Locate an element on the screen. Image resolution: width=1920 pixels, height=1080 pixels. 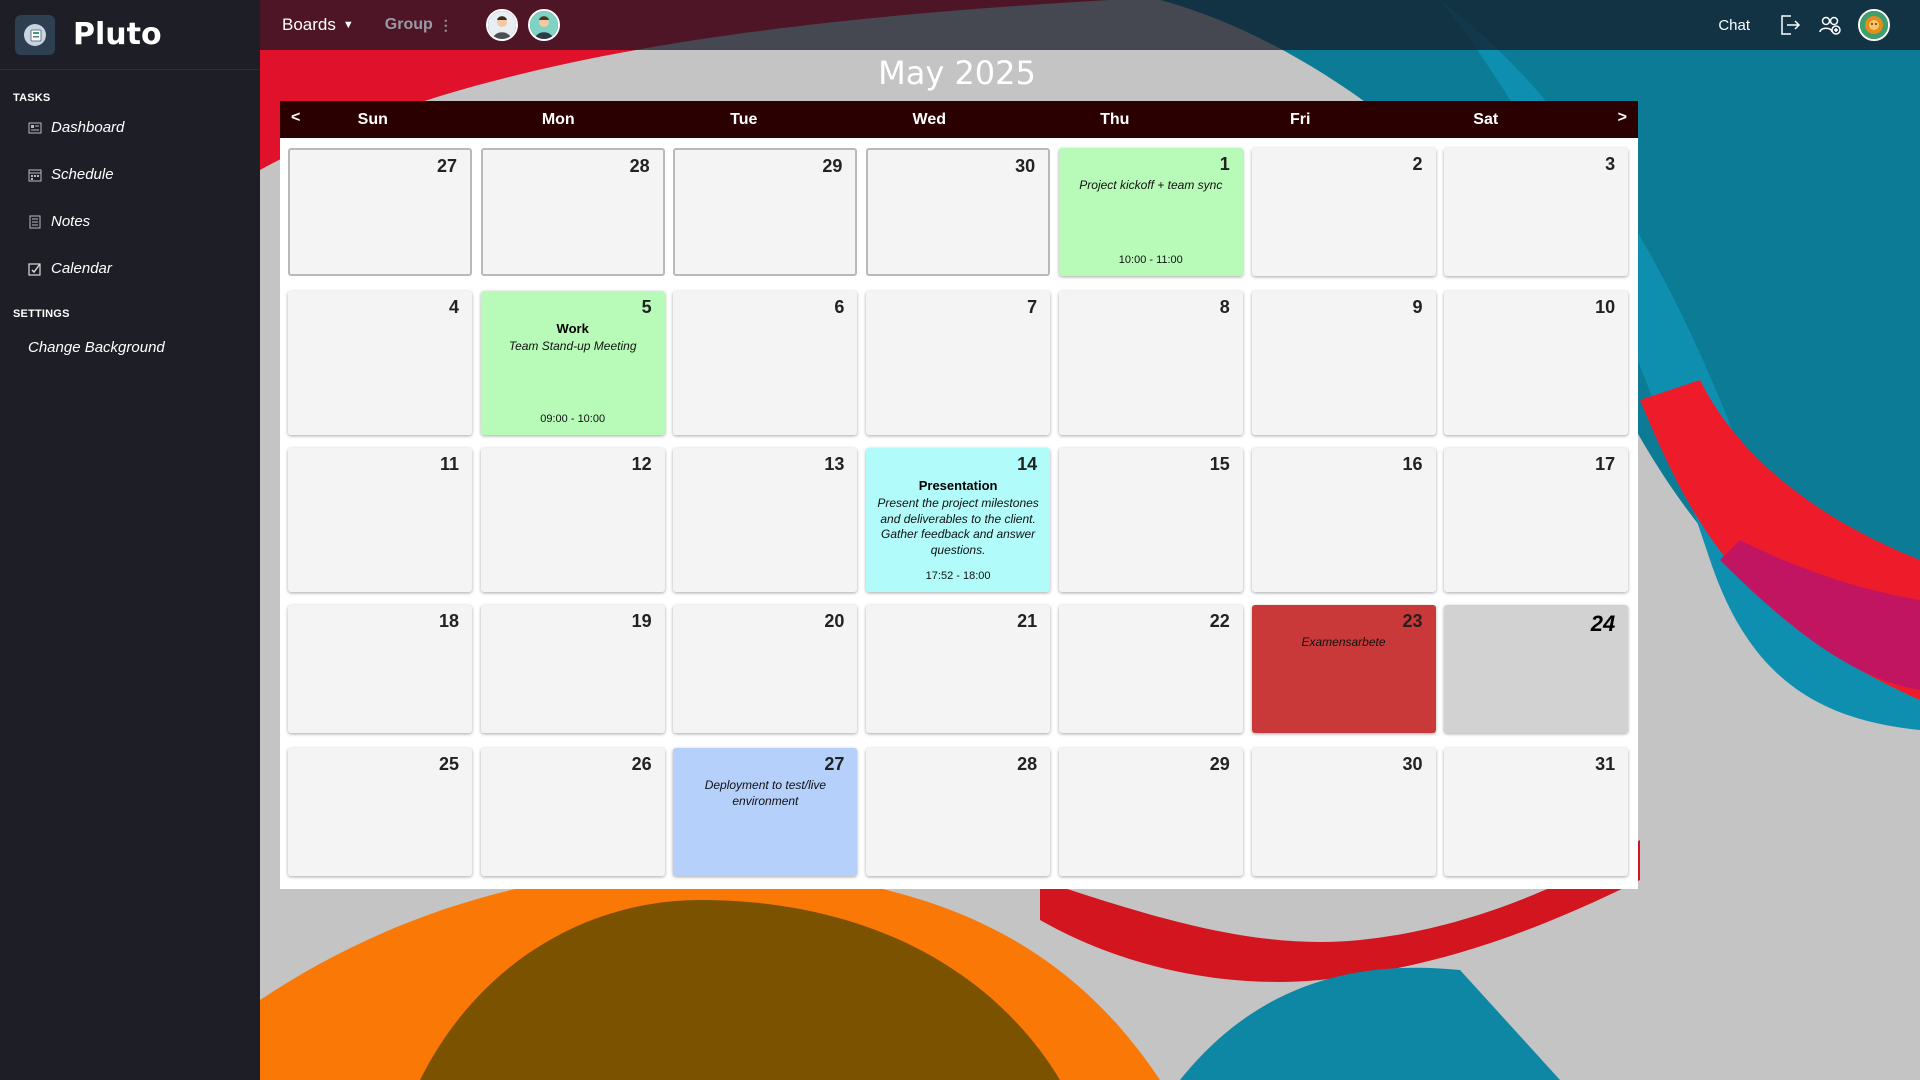
day-number: 28 is located at coordinates (1027, 764).